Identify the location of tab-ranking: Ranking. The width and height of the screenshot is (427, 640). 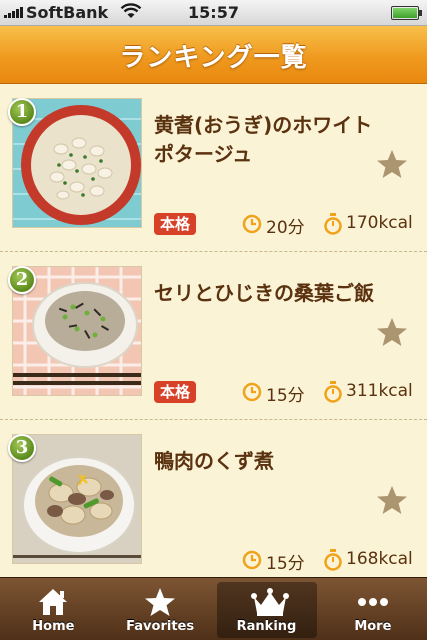
(266, 610).